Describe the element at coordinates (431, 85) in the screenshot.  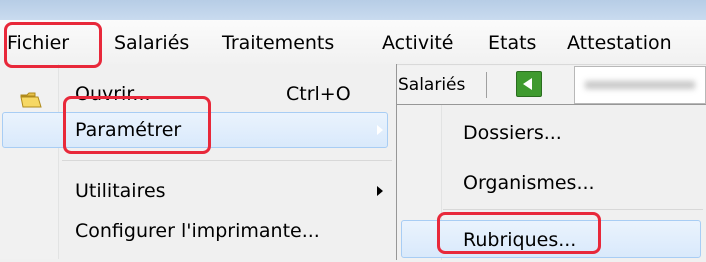
I see `toolbar-salaries-button: Salariés` at that location.